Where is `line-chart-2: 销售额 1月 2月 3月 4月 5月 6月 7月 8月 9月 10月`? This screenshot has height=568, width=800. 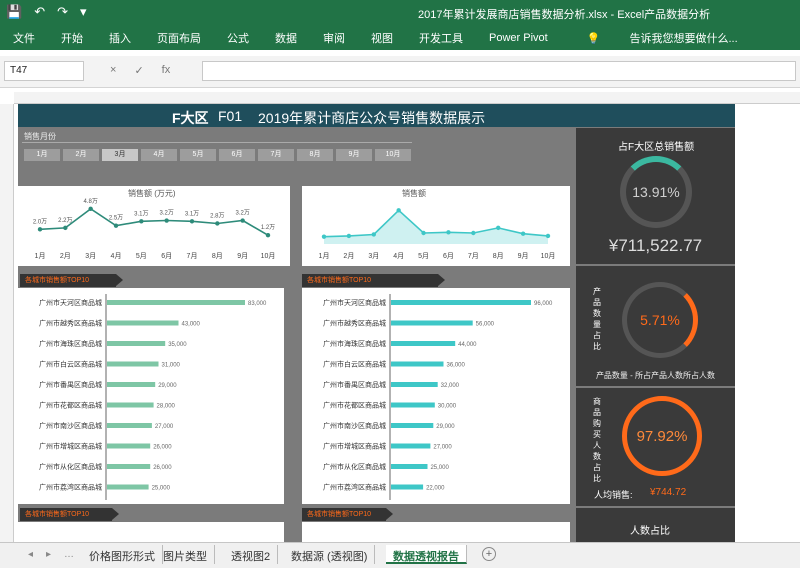 line-chart-2: 销售额 1月 2月 3月 4月 5月 6月 7月 8月 9月 10月 is located at coordinates (436, 226).